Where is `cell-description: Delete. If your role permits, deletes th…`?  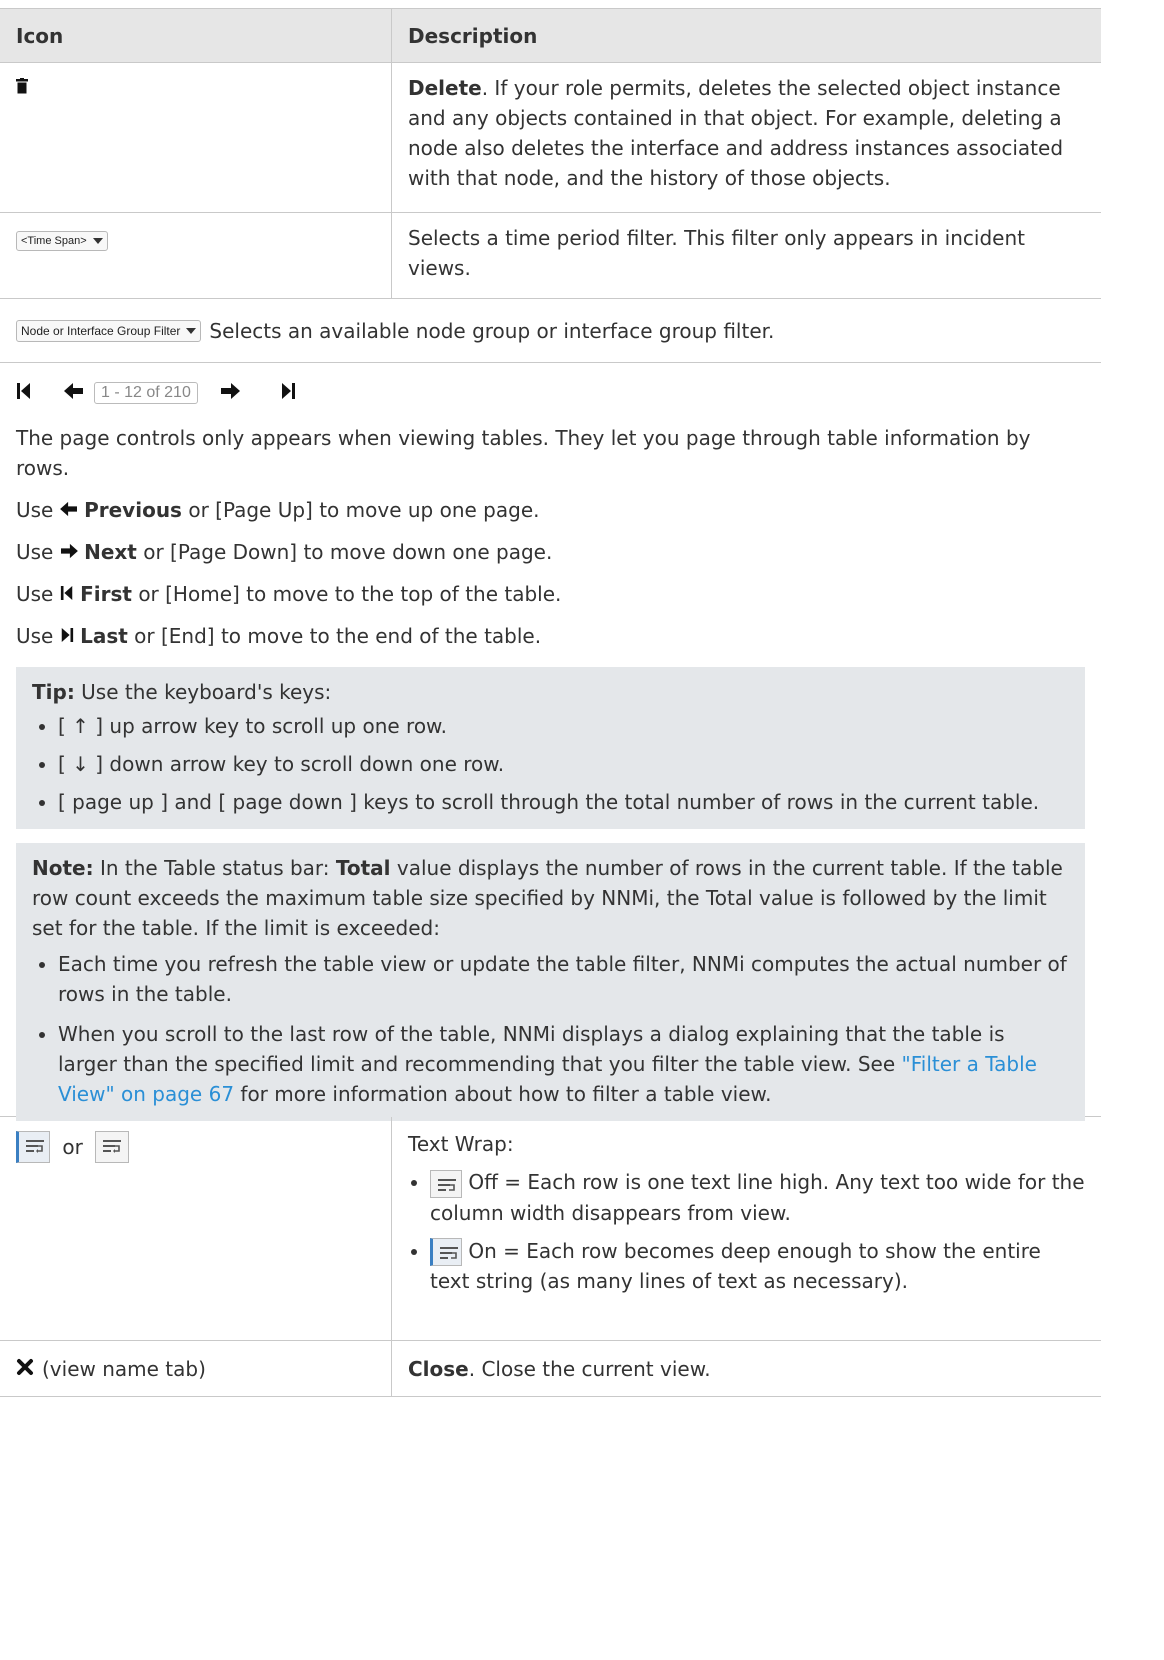 cell-description: Delete. If your role permits, deletes th… is located at coordinates (746, 137).